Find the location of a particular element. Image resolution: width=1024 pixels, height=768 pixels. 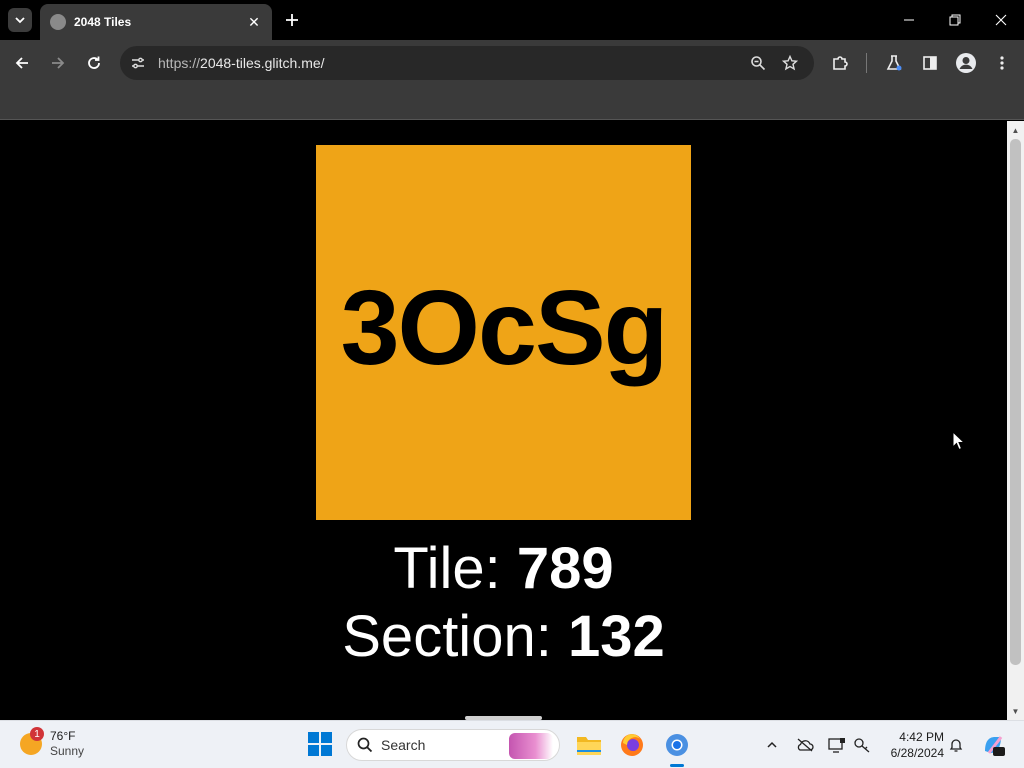

url-host: 2048-tiles.glitch.me/ is located at coordinates (262, 63).